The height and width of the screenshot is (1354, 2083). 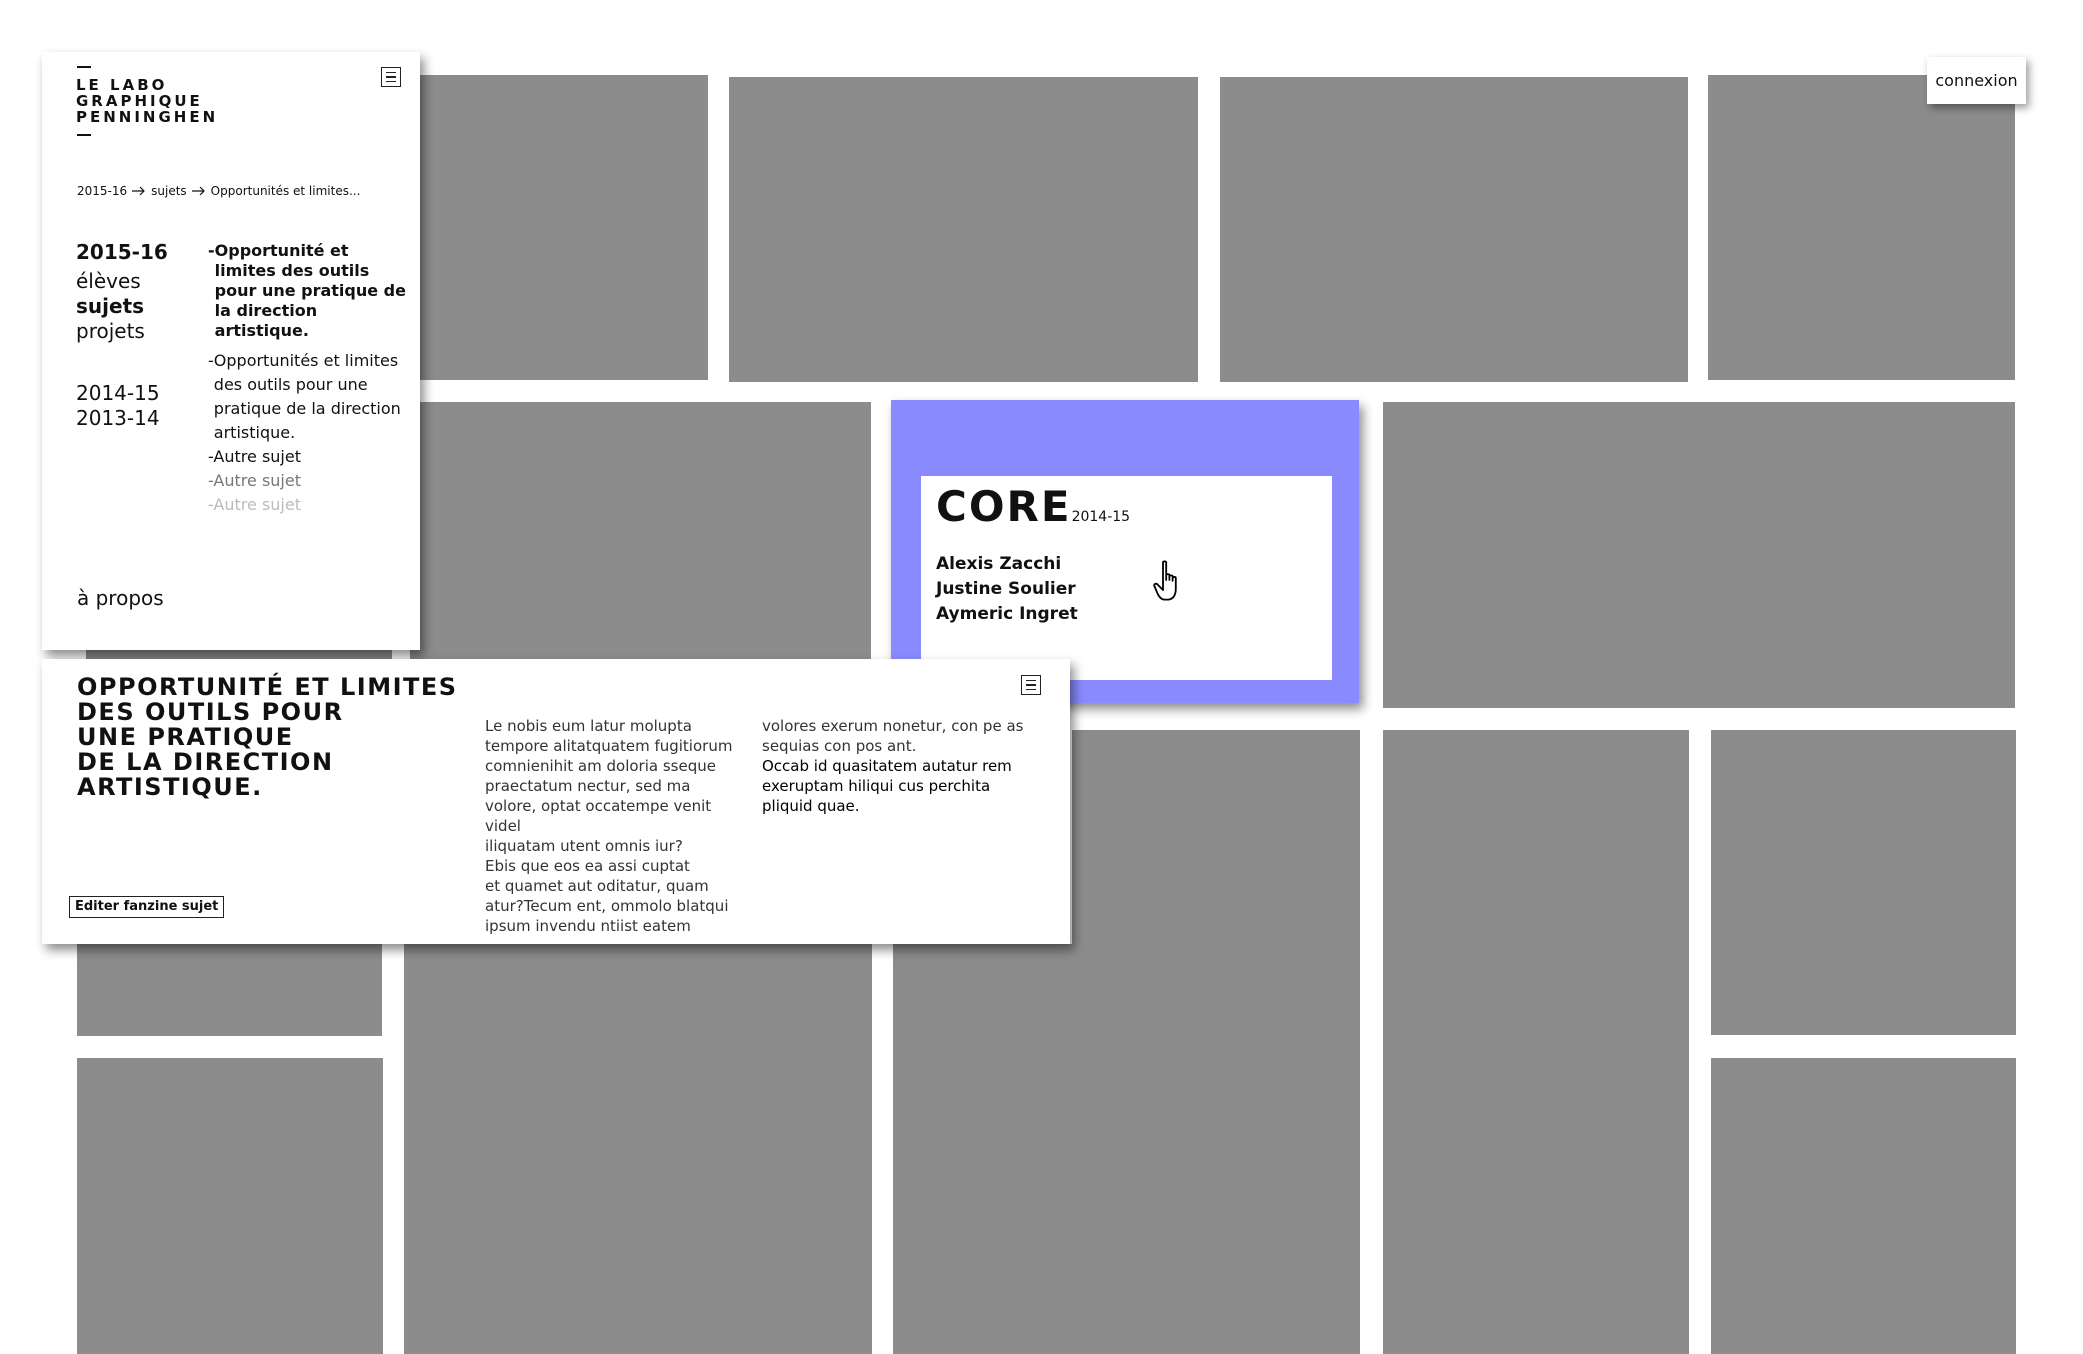 What do you see at coordinates (1004, 506) in the screenshot?
I see `project-name: CORE` at bounding box center [1004, 506].